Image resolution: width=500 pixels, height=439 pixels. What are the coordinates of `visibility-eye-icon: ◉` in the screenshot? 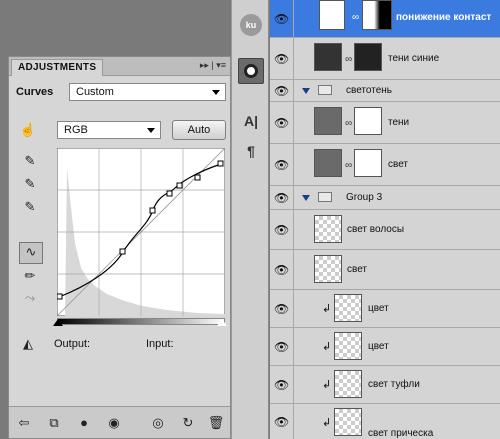 It's located at (114, 423).